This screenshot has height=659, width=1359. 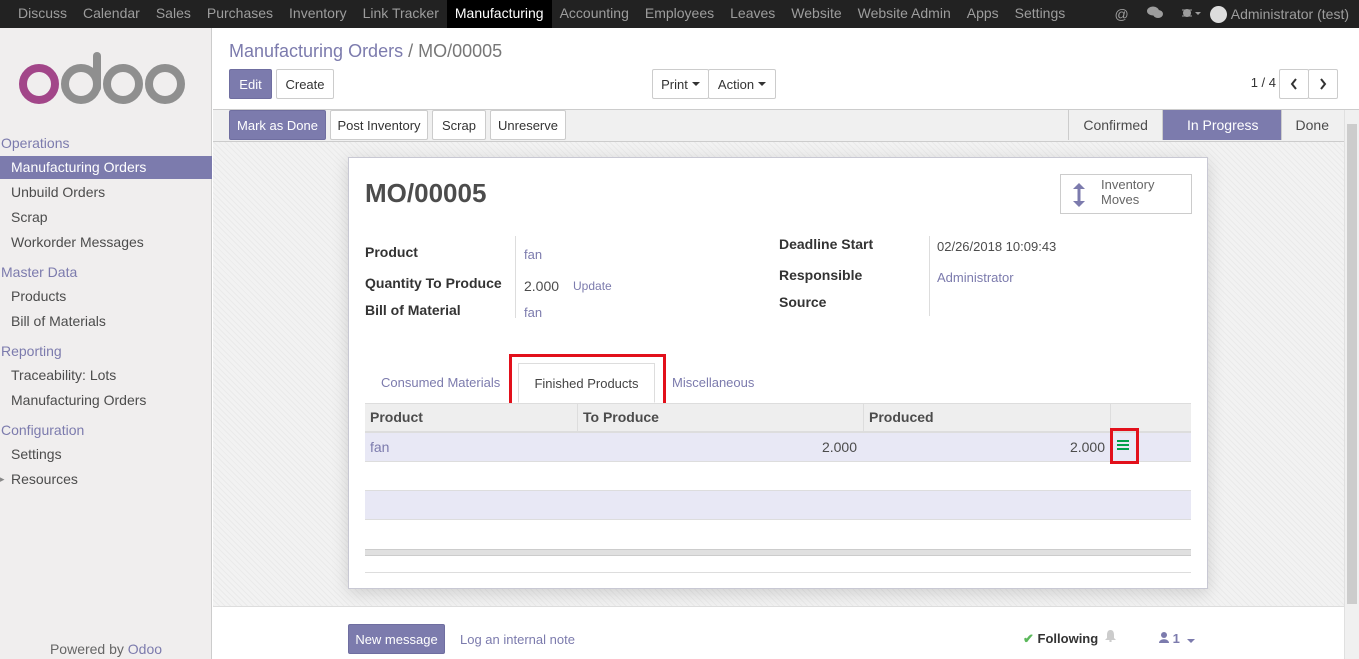 What do you see at coordinates (904, 14) in the screenshot?
I see `menu-website-admin: Website Admin` at bounding box center [904, 14].